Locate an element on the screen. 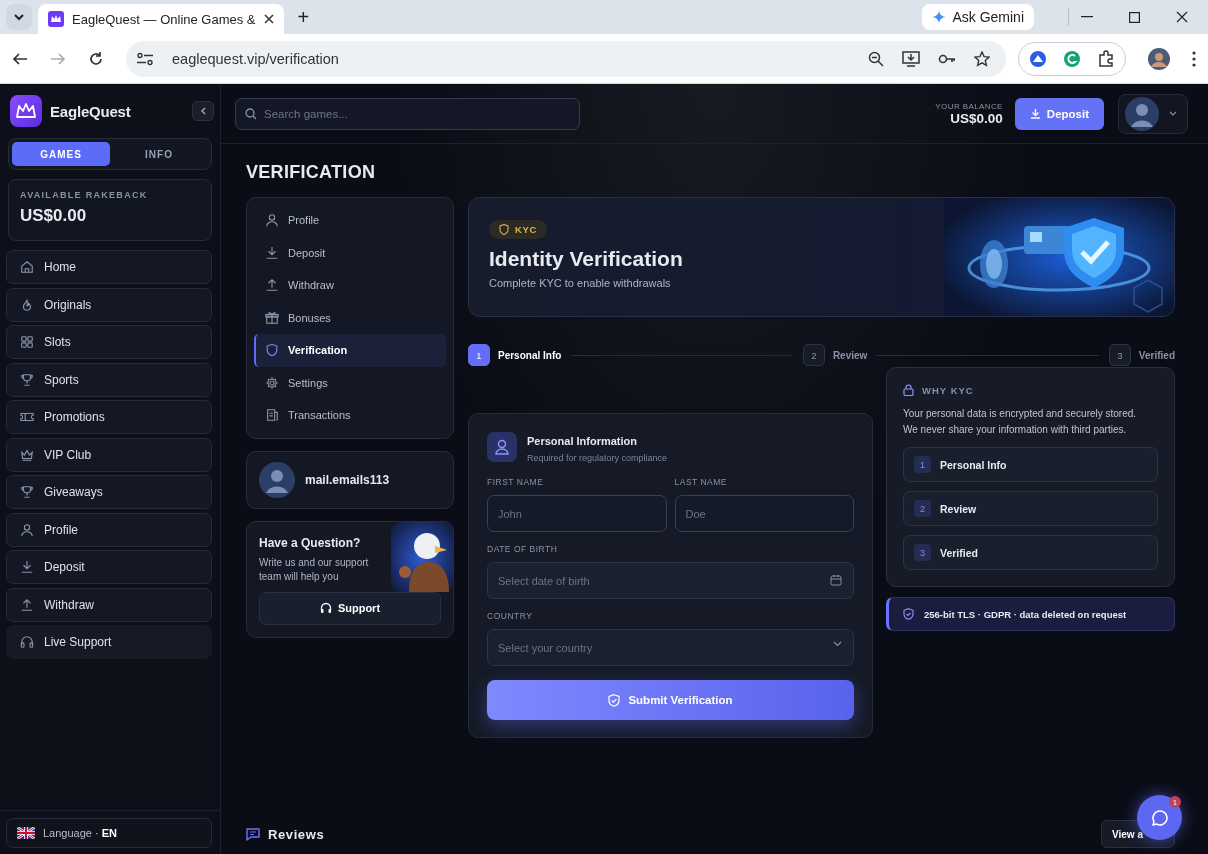  account-menu-button is located at coordinates (1153, 113).